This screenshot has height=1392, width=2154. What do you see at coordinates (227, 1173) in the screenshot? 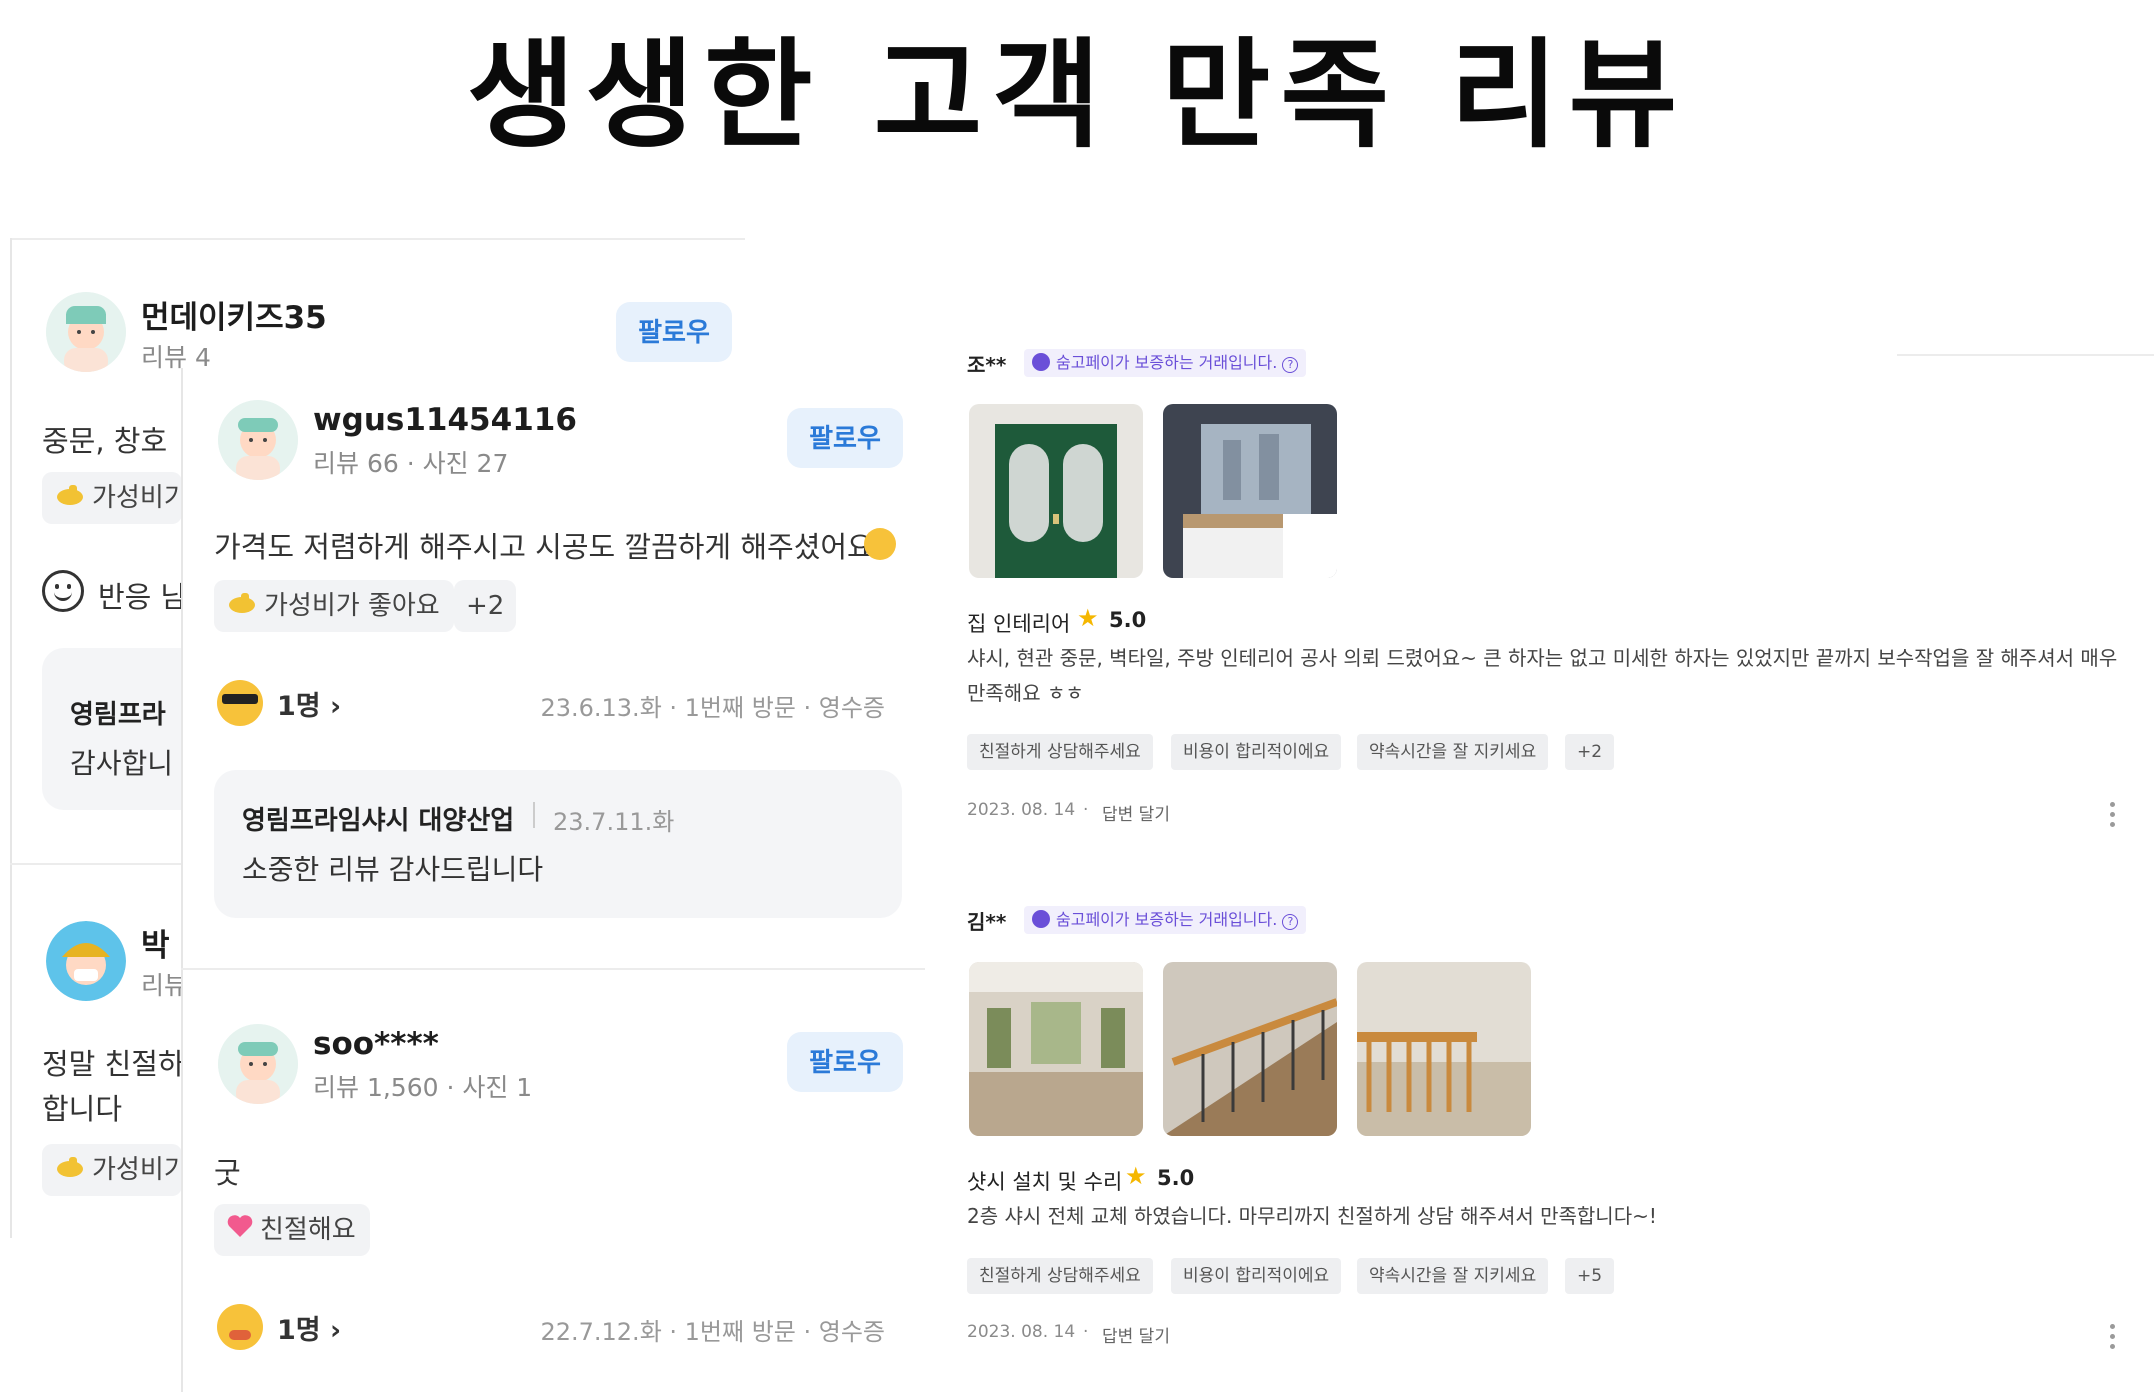
I see `review-text: 굿` at bounding box center [227, 1173].